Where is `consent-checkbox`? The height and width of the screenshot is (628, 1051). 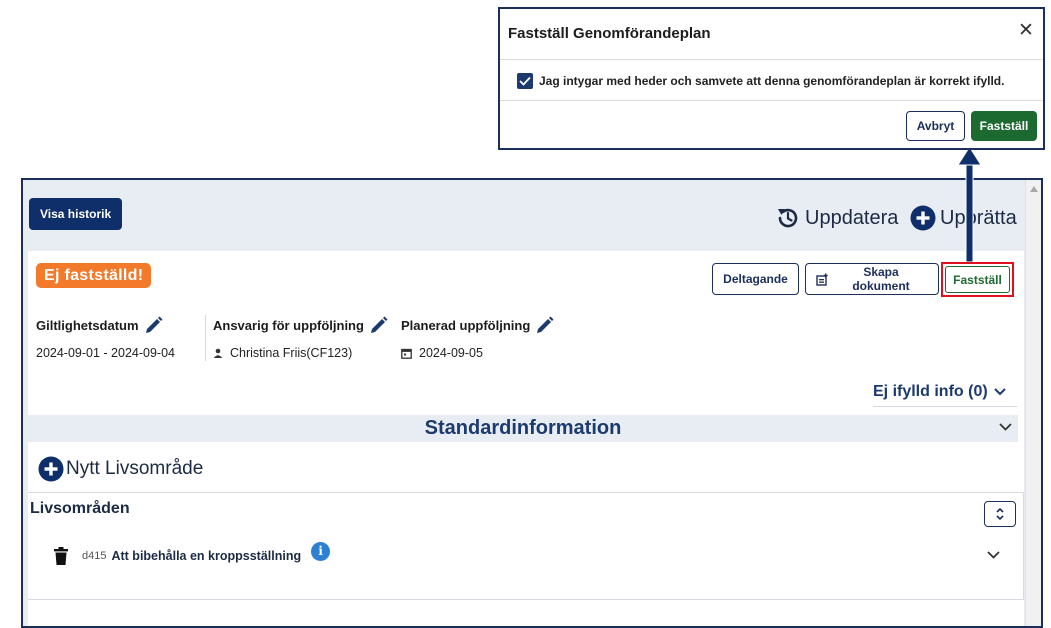 consent-checkbox is located at coordinates (525, 81).